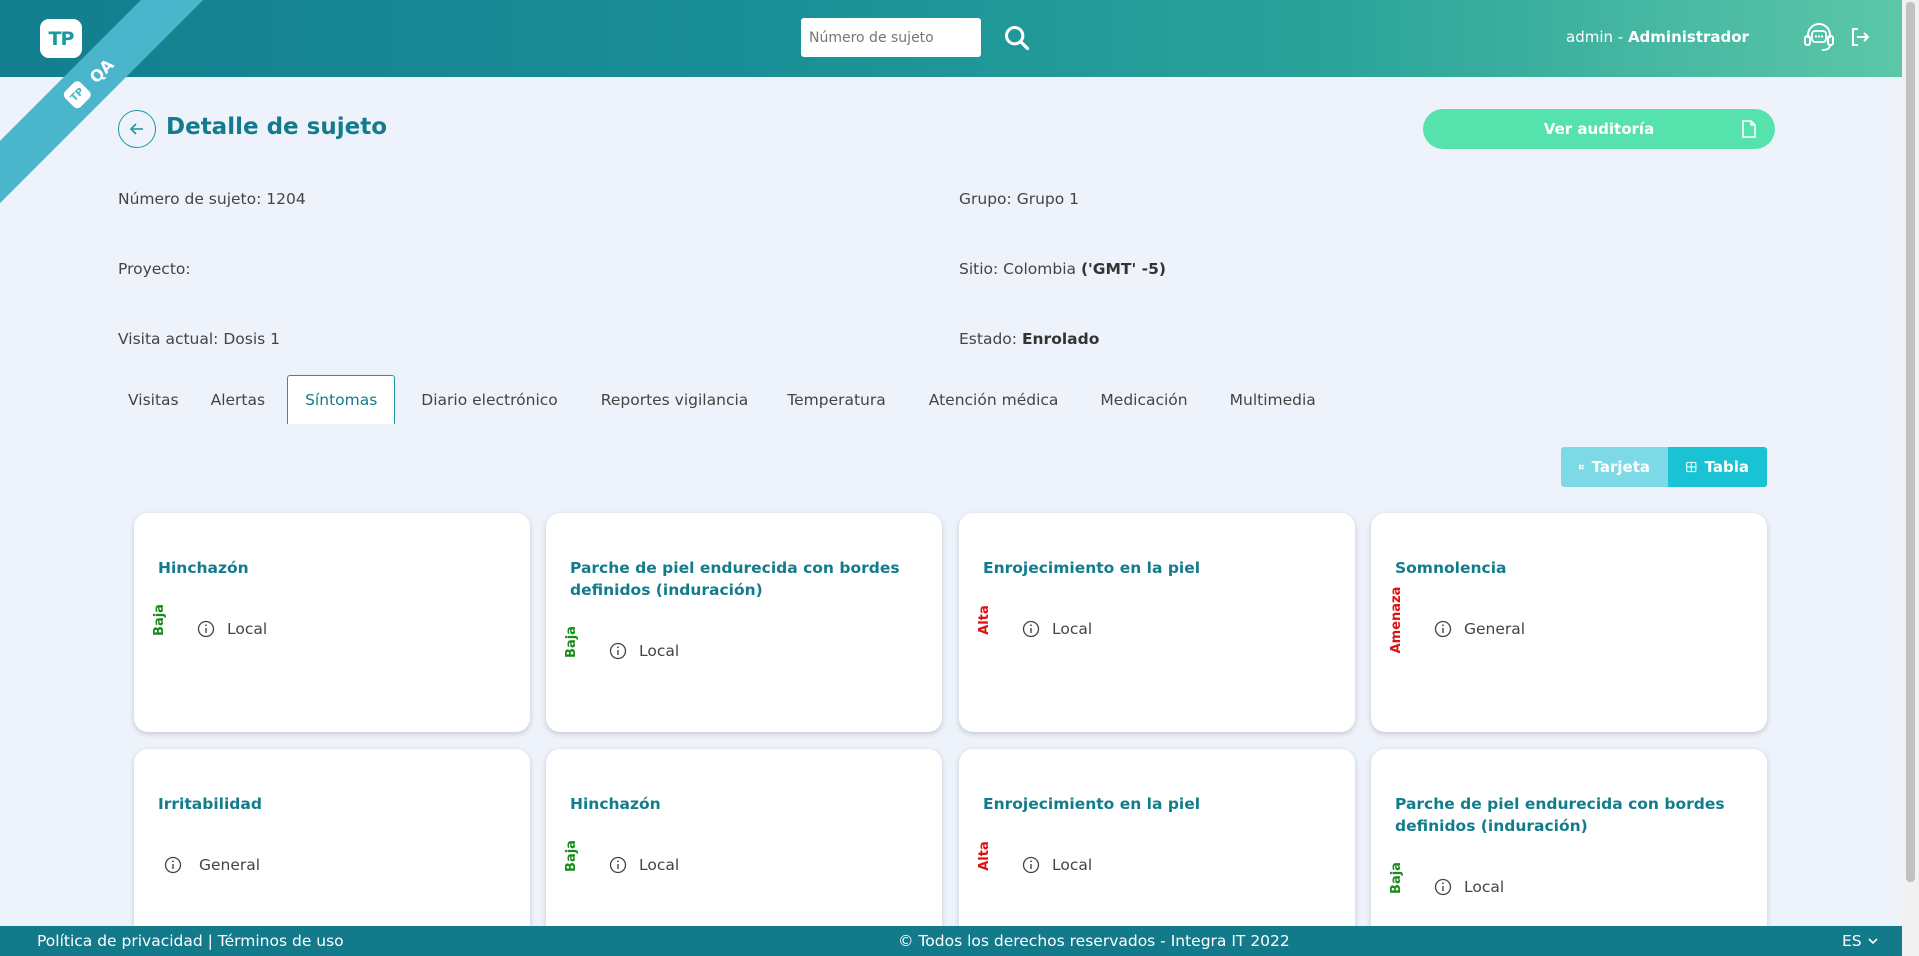  I want to click on terms-of-use-link: Términos de uso, so click(281, 941).